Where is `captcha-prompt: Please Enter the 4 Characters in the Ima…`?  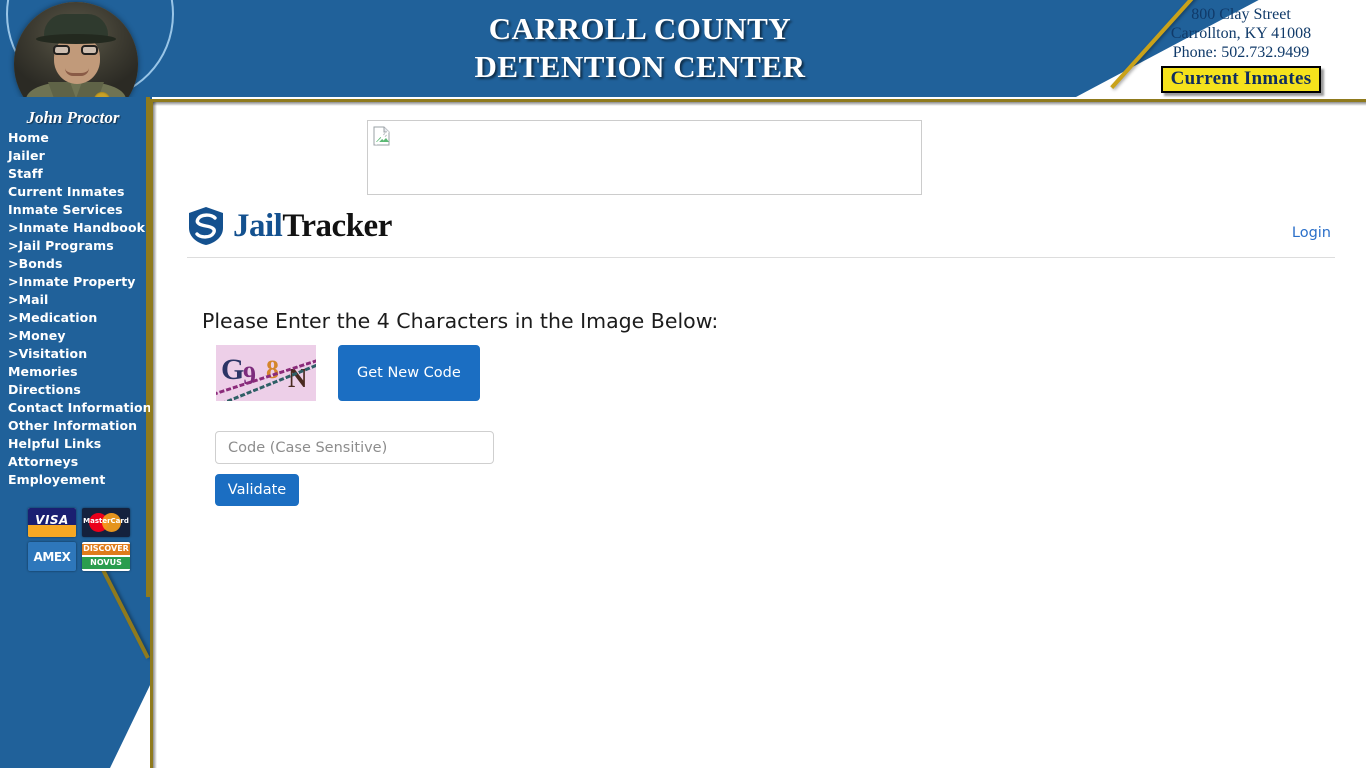
captcha-prompt: Please Enter the 4 Characters in the Ima… is located at coordinates (460, 321).